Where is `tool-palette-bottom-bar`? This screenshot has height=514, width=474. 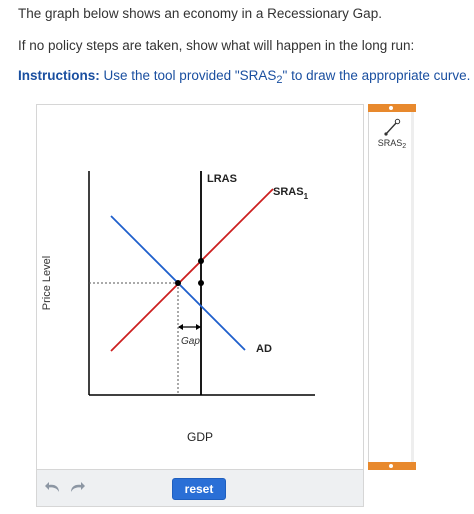 tool-palette-bottom-bar is located at coordinates (392, 466).